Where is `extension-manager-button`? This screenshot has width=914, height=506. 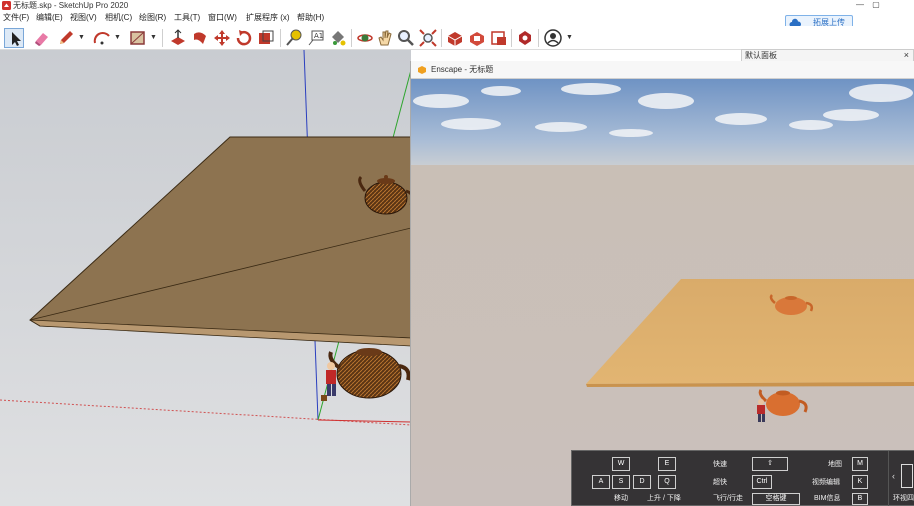 extension-manager-button is located at coordinates (525, 38).